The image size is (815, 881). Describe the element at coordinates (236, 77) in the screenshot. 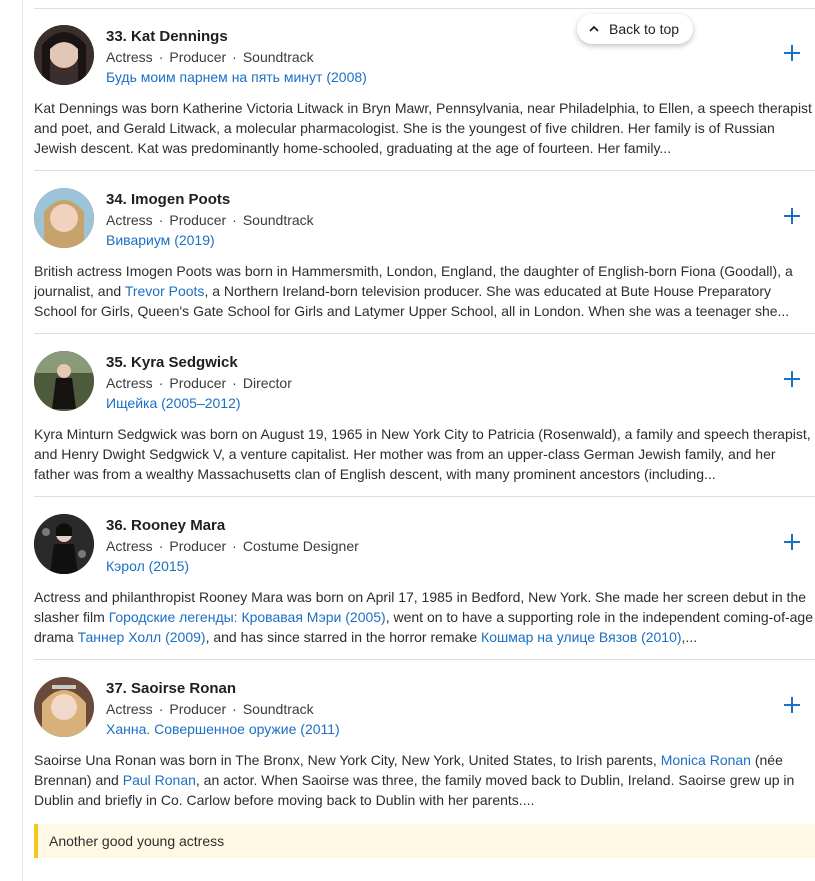

I see `known-for-link: Будь моим парнем на пять минут (2008)` at that location.